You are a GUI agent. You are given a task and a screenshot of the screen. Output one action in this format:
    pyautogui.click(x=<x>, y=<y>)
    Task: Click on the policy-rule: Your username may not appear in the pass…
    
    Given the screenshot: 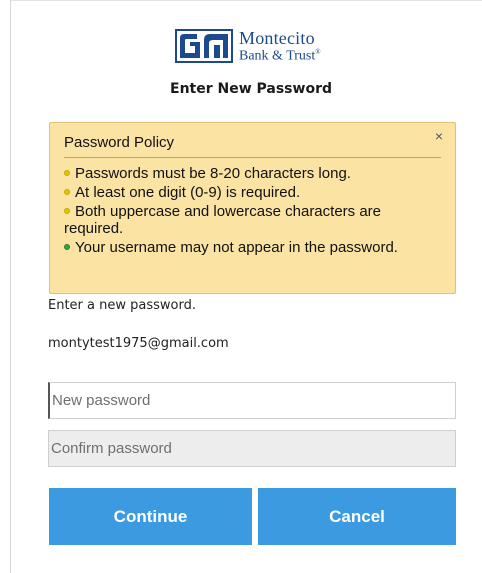 What is the action you would take?
    pyautogui.click(x=252, y=247)
    